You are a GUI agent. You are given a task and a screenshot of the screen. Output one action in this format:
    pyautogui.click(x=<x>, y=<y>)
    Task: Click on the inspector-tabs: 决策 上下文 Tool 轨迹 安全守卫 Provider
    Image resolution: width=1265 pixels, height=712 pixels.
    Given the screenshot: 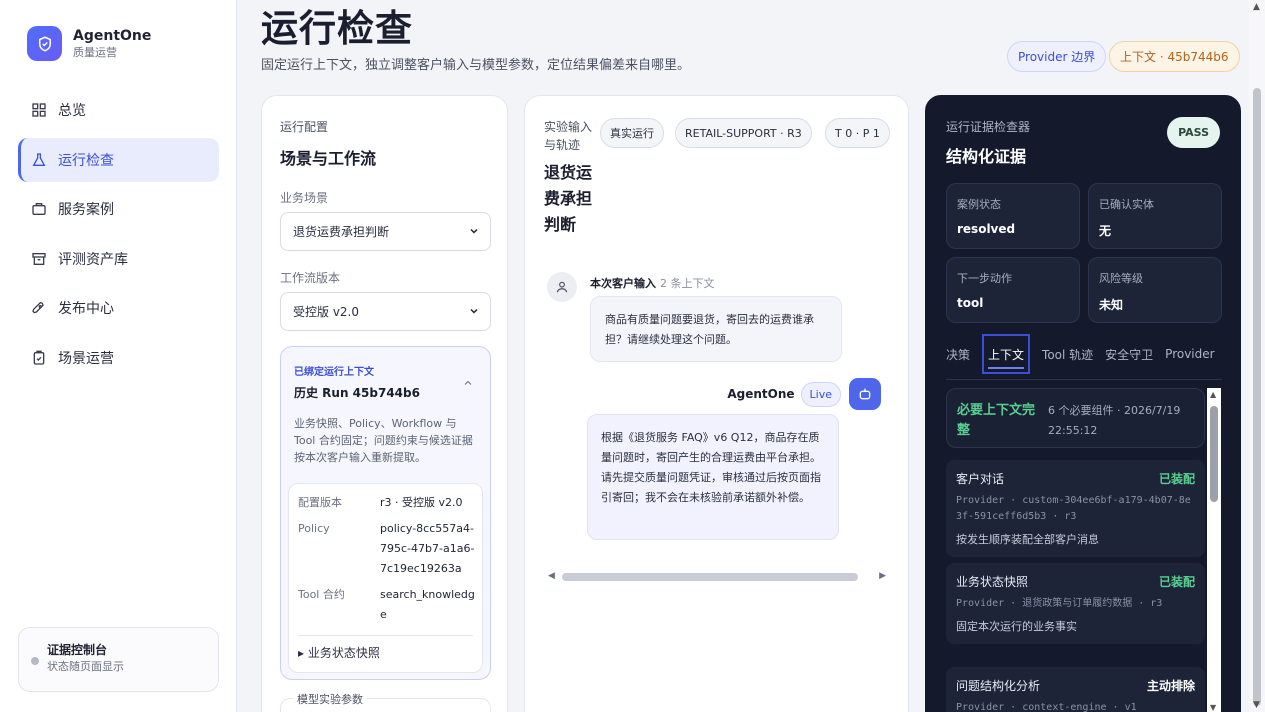 What is the action you would take?
    pyautogui.click(x=1086, y=354)
    